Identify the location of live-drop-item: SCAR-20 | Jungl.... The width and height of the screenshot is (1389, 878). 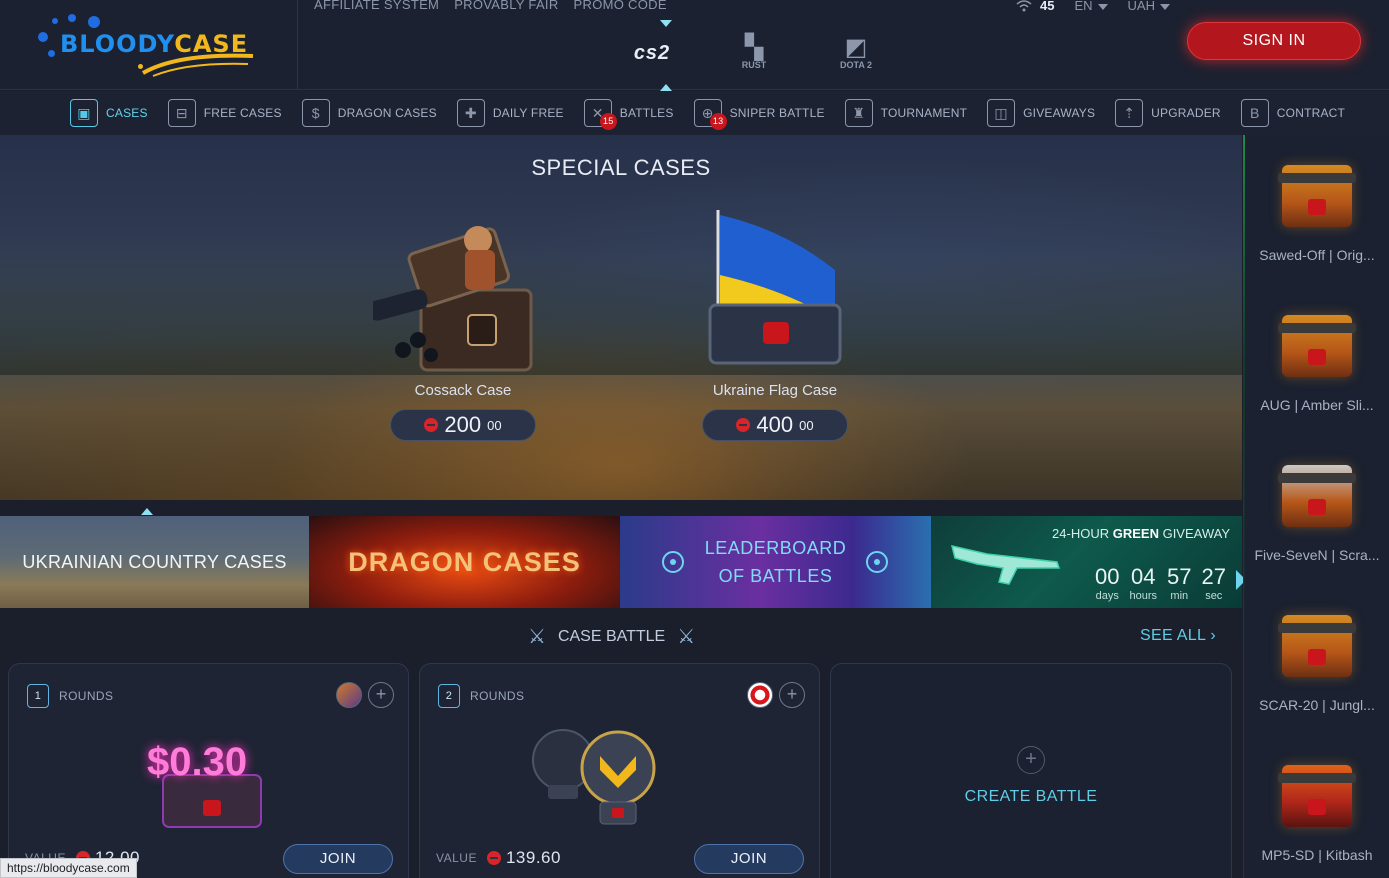
(1316, 660).